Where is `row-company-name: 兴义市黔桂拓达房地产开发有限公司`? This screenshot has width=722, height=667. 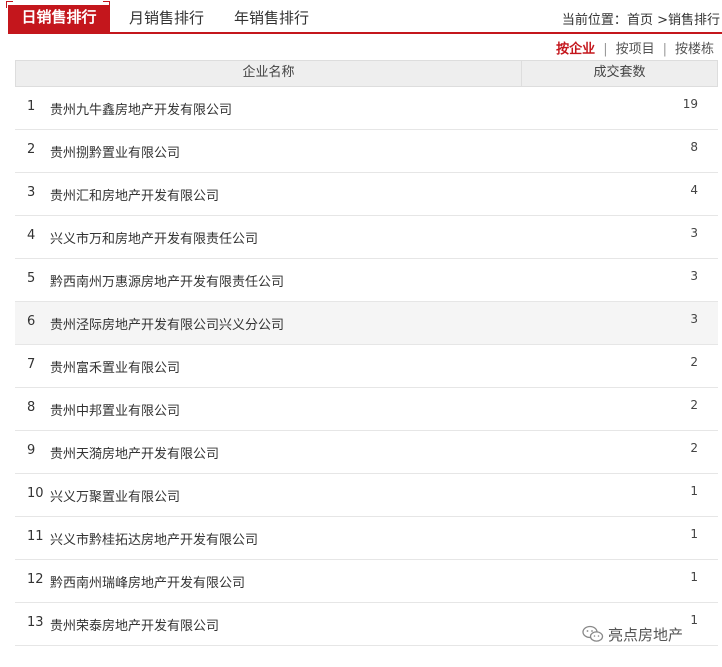 row-company-name: 兴义市黔桂拓达房地产开发有限公司 is located at coordinates (154, 540).